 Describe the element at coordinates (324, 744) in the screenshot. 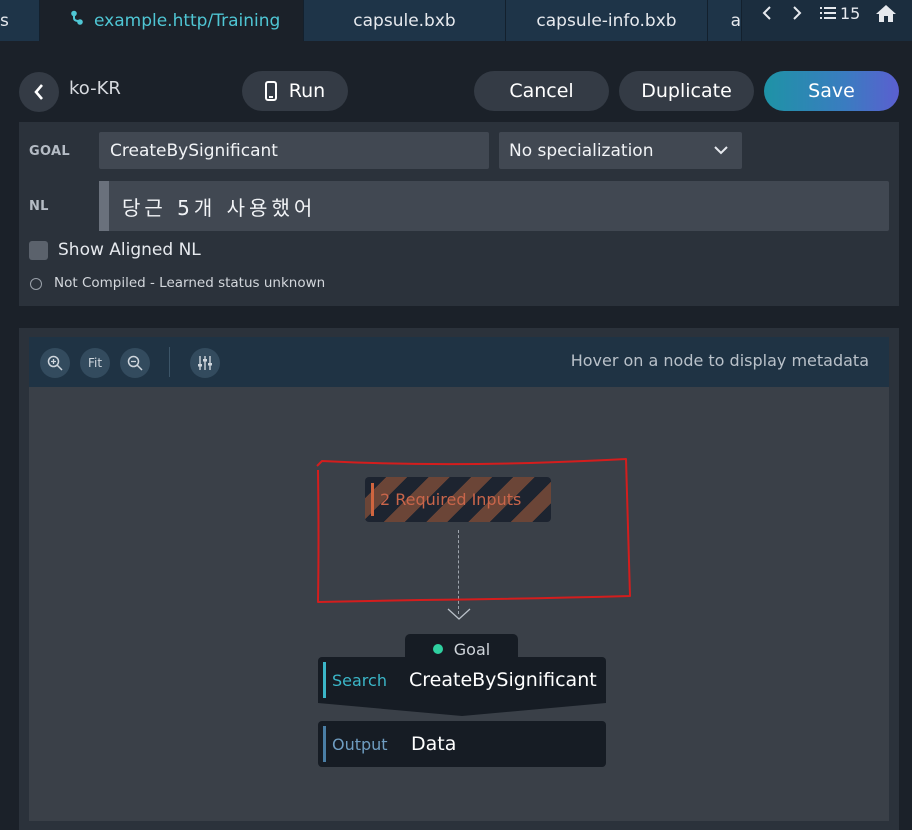

I see `output-node-accent` at that location.